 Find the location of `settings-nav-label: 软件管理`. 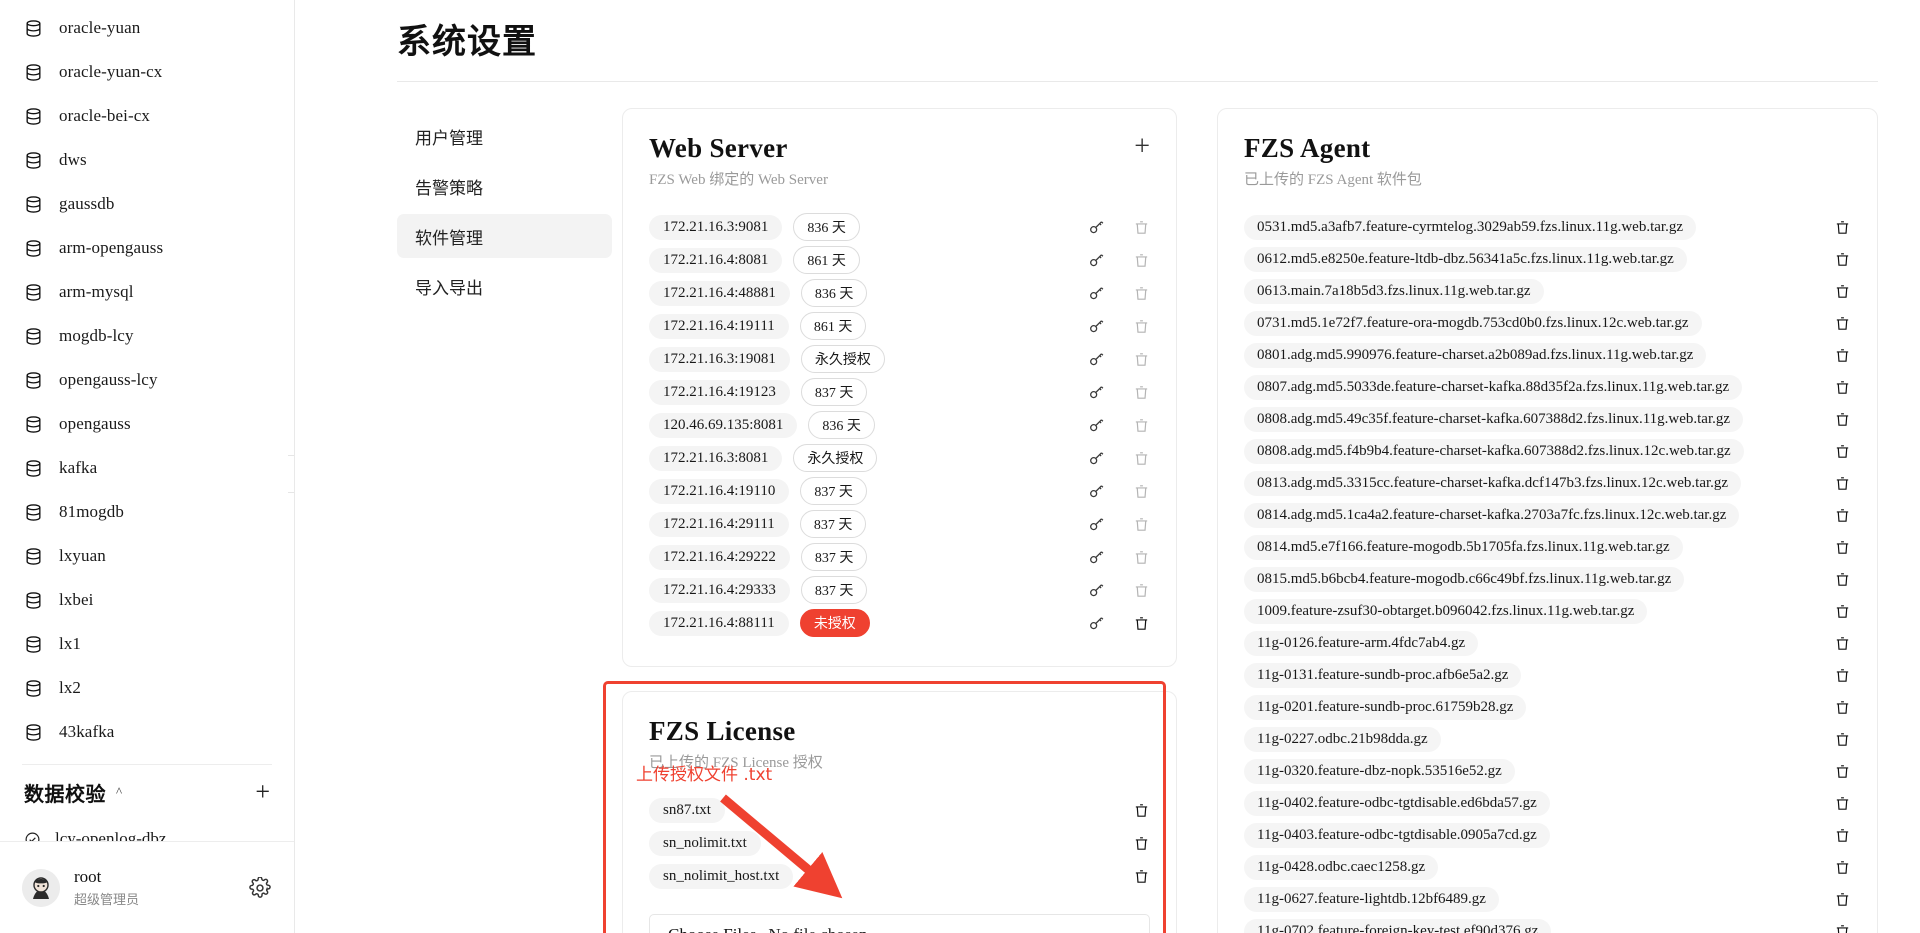

settings-nav-label: 软件管理 is located at coordinates (449, 238).